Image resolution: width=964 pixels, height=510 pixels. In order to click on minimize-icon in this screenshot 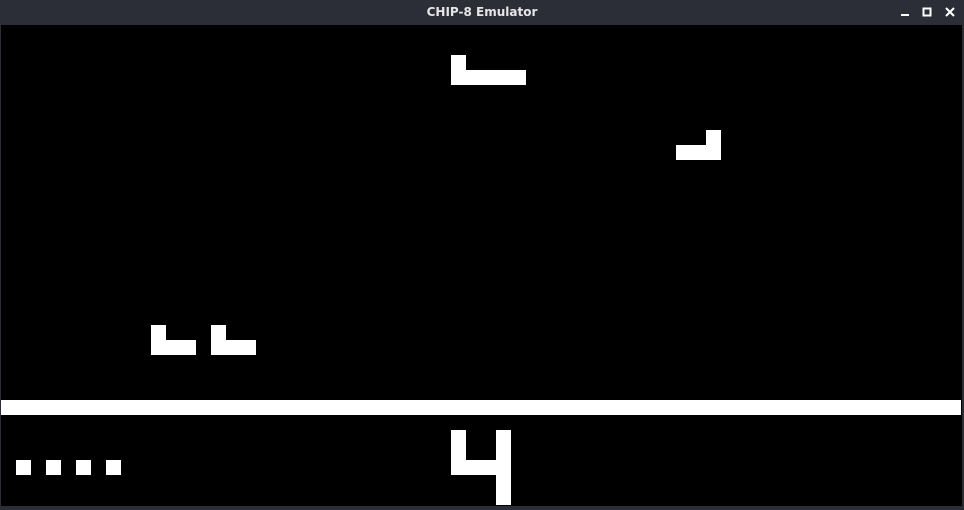, I will do `click(905, 15)`.